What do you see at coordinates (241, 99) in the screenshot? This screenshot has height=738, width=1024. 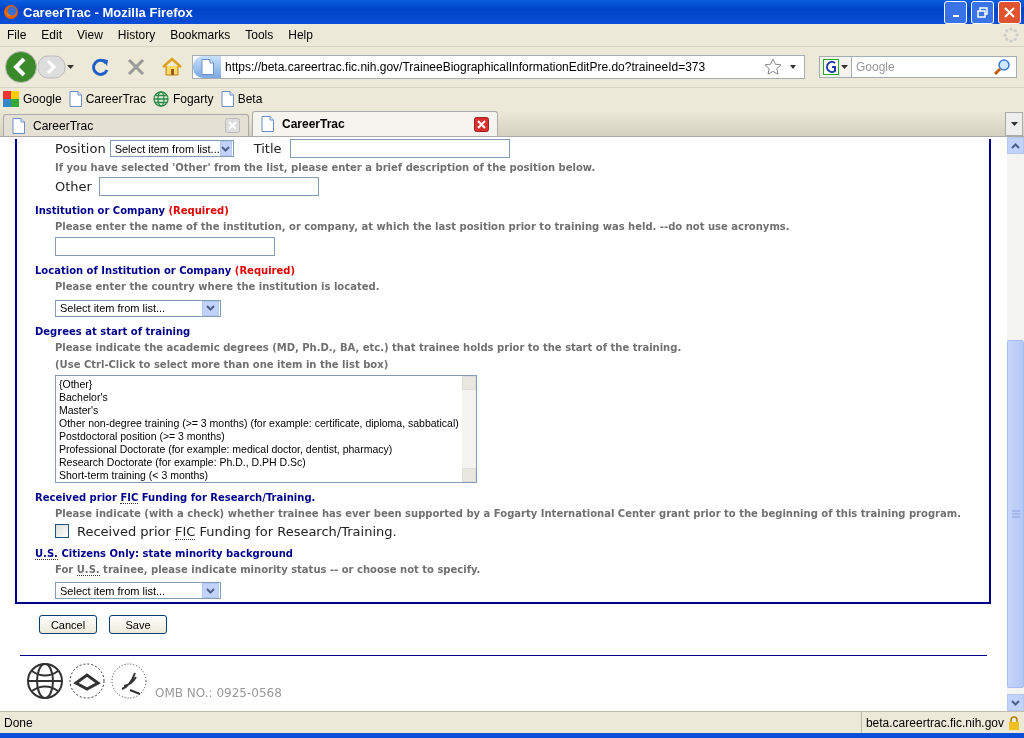 I see `bookmark-item: Beta` at bounding box center [241, 99].